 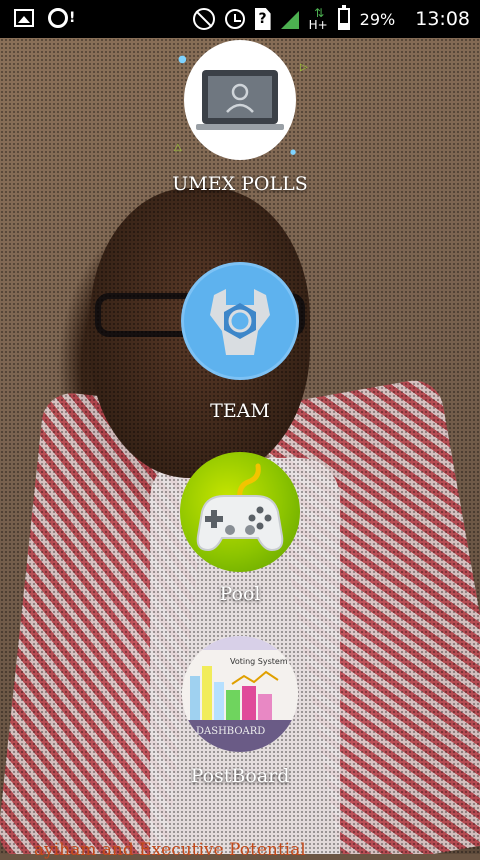 I want to click on menu-label-umex-polls: UMEX POLLS, so click(x=240, y=184).